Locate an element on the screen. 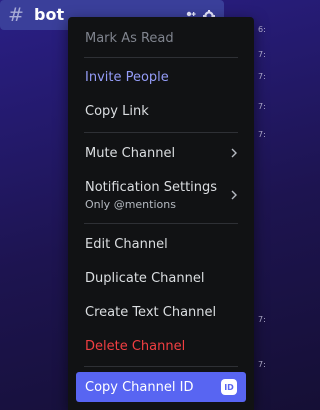 This screenshot has width=320, height=410. notification-settings-value: Only @mentions is located at coordinates (130, 204).